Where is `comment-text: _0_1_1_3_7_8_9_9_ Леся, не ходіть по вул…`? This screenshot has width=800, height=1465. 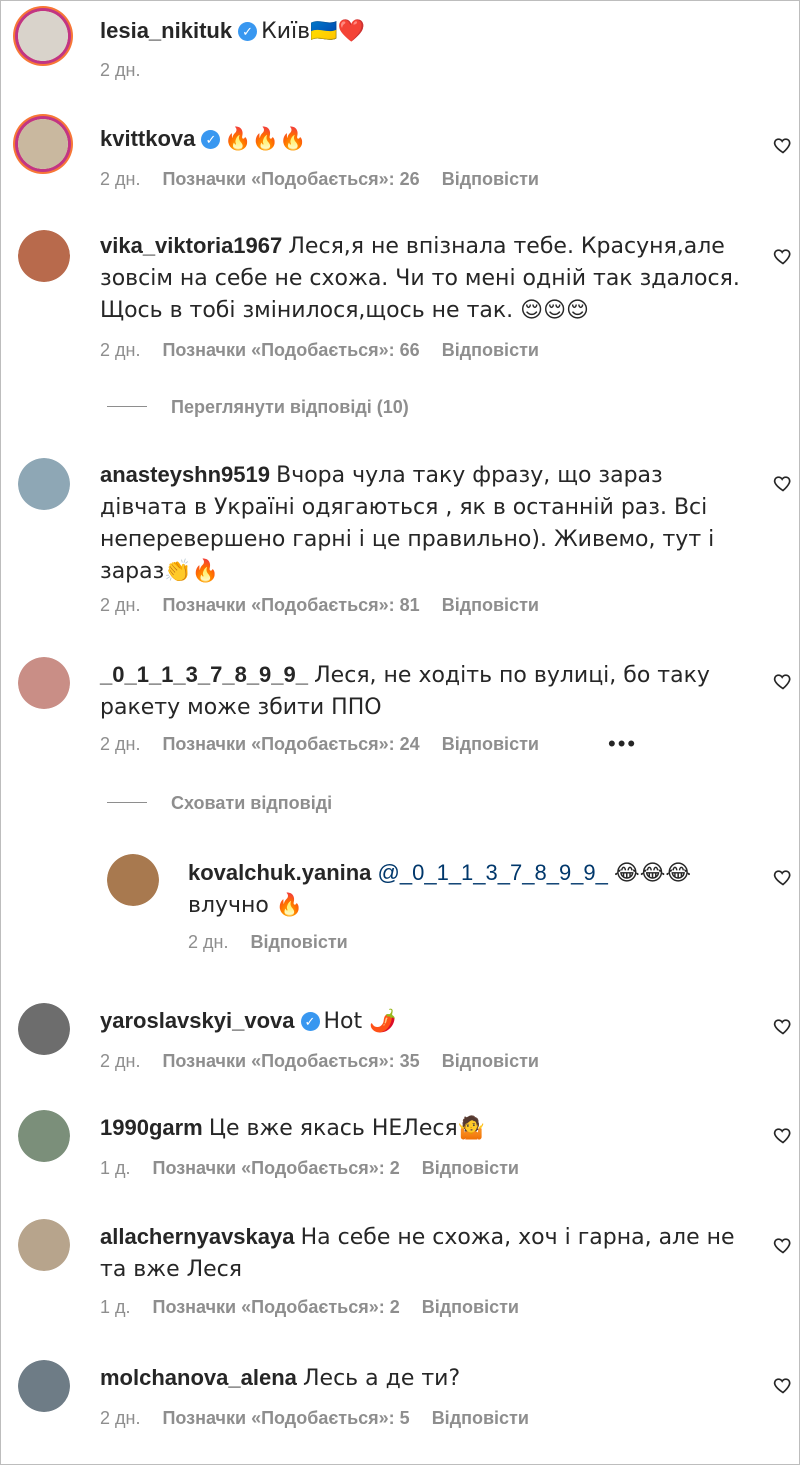
comment-text: _0_1_1_3_7_8_9_9_ Леся, не ходіть по вул… is located at coordinates (420, 691).